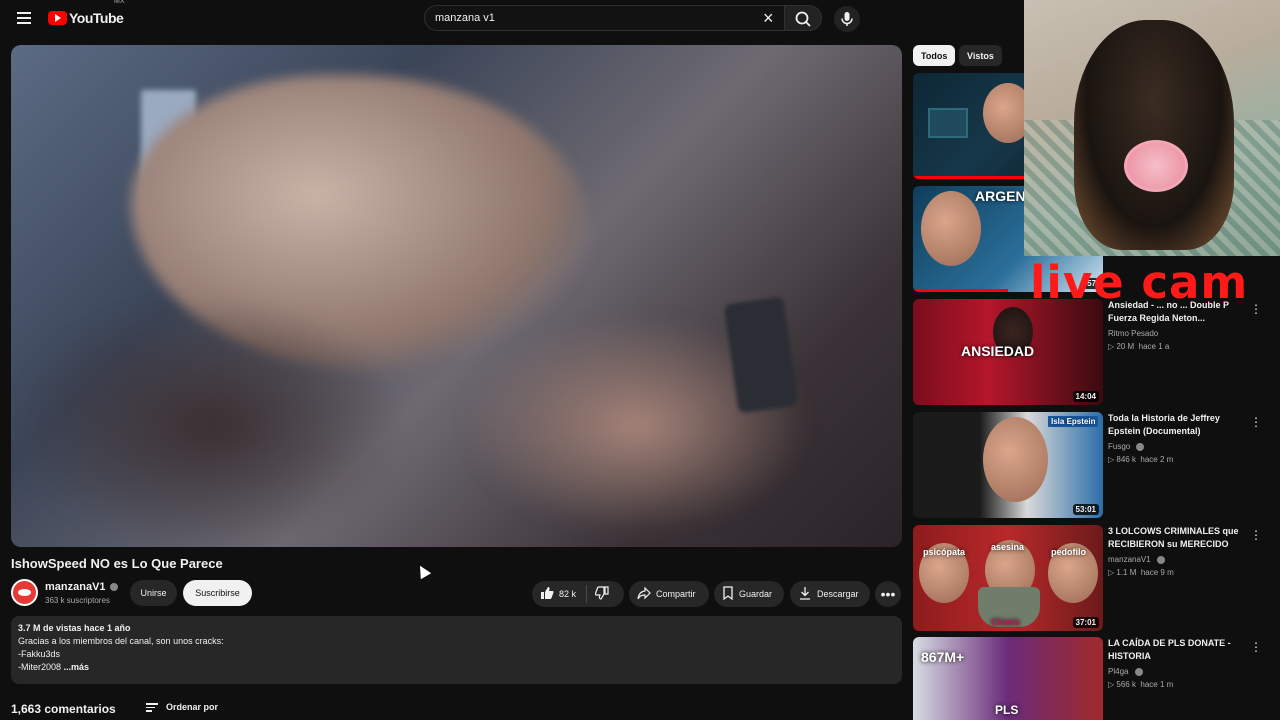 The image size is (1280, 720). What do you see at coordinates (1008, 547) in the screenshot?
I see `thumbnail-text: asesina` at bounding box center [1008, 547].